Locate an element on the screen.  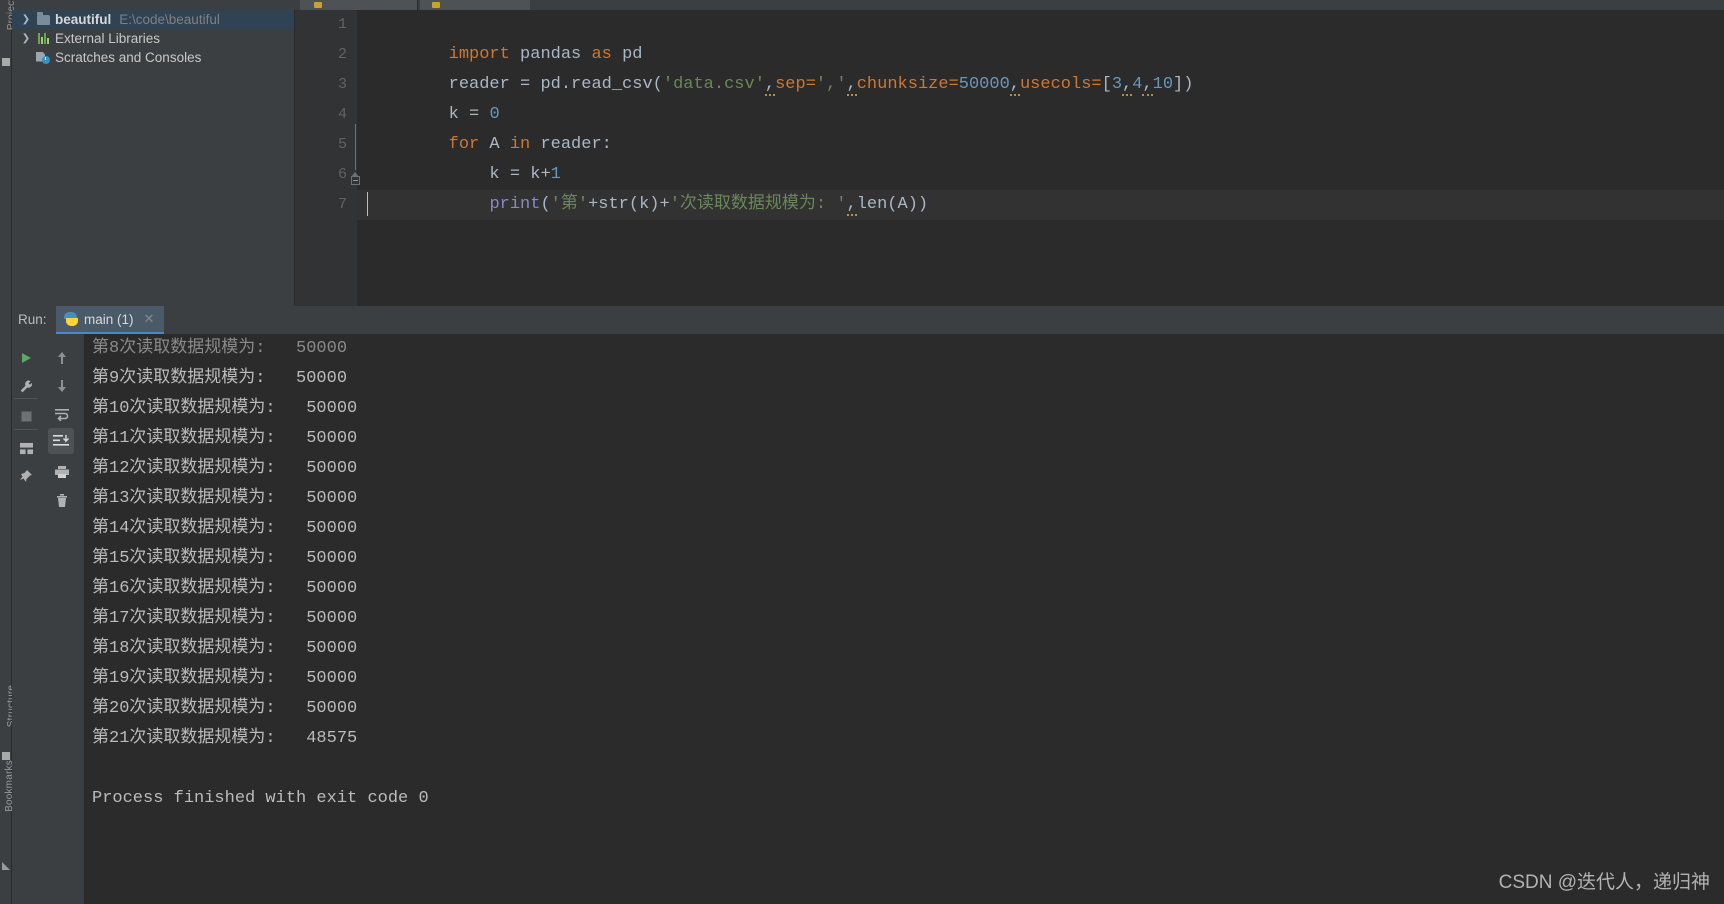
line-number: 4 is located at coordinates (342, 114).